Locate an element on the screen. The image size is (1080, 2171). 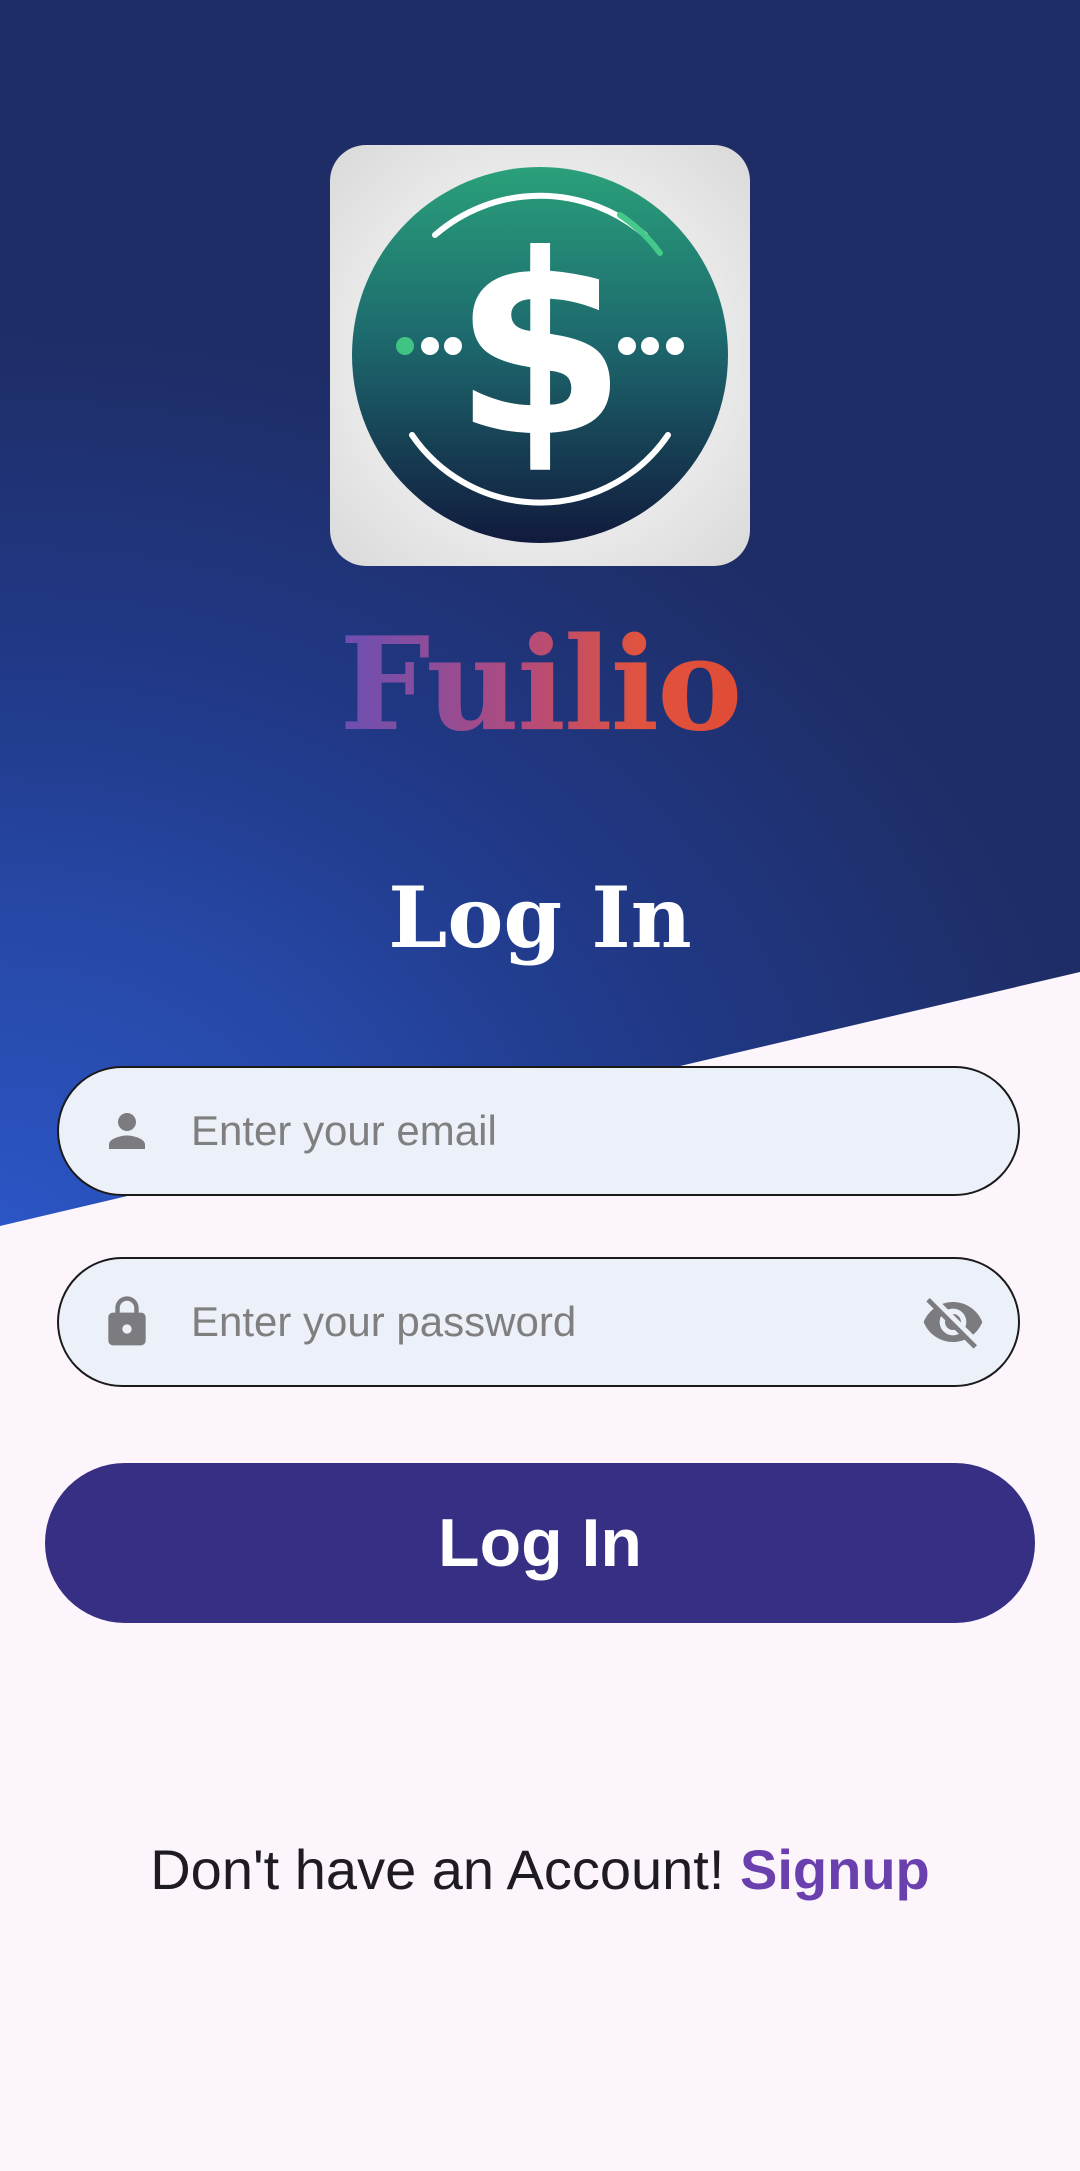
brand-name: Fuilio is located at coordinates (541, 685).